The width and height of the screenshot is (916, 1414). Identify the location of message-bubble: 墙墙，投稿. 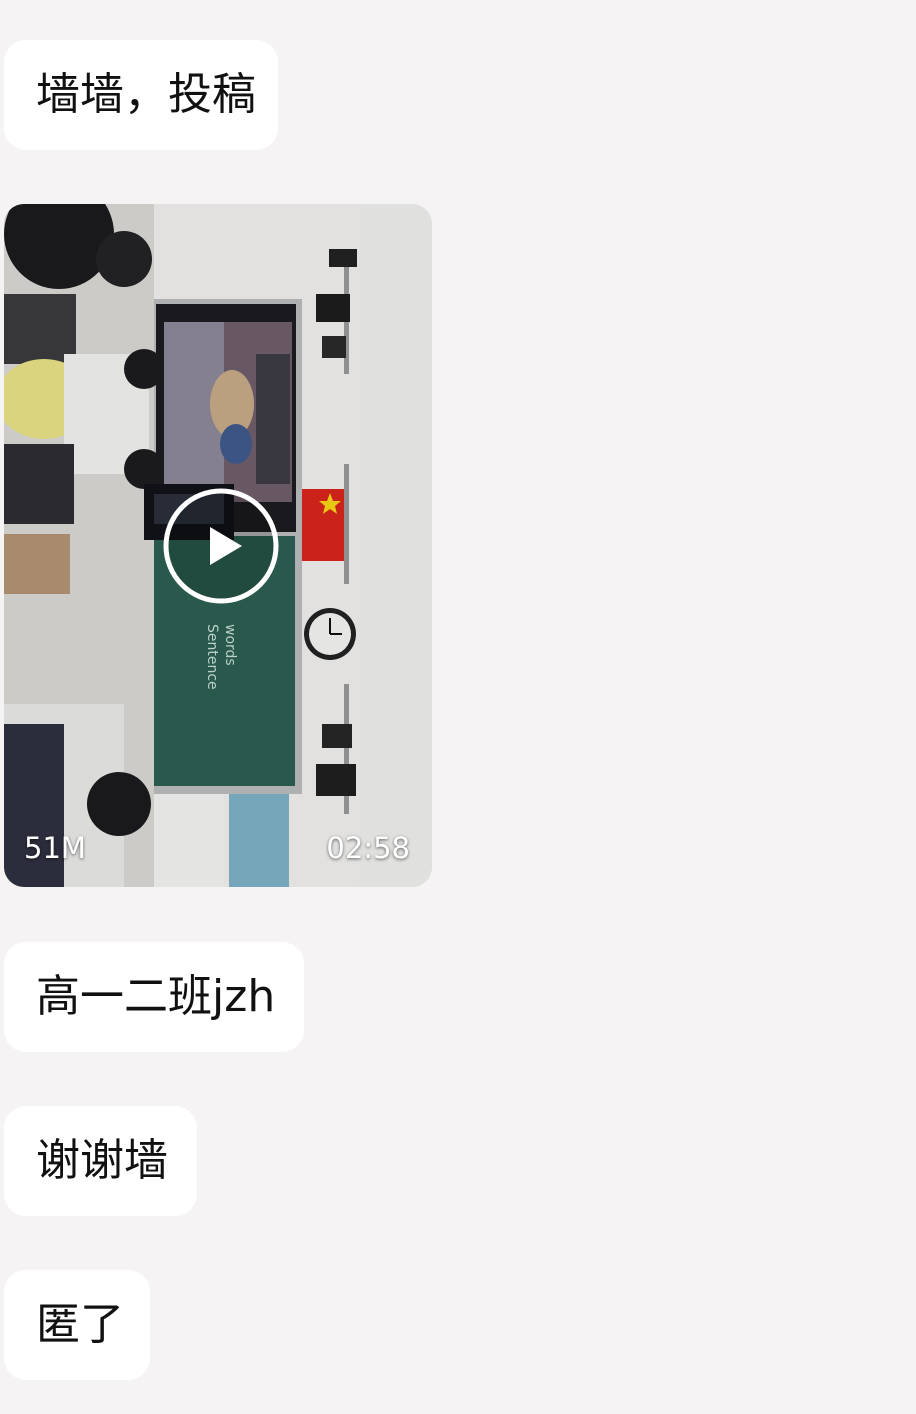
(141, 95).